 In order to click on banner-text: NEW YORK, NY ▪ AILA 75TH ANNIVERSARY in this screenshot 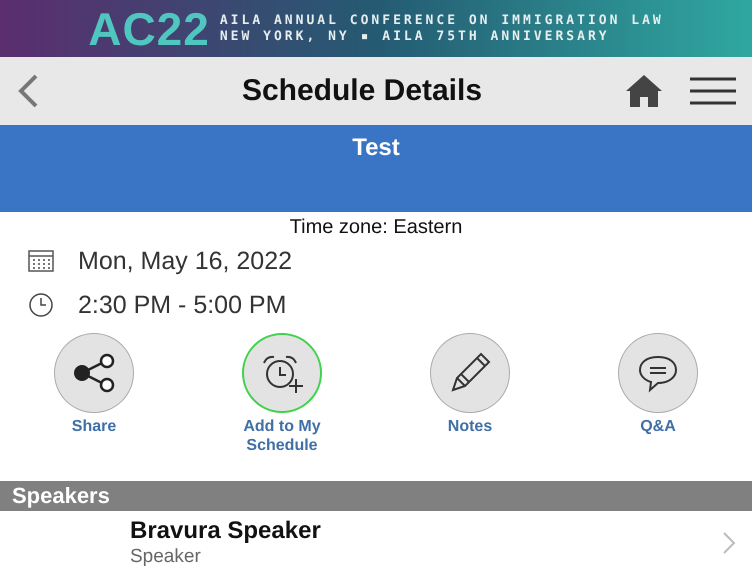, I will do `click(415, 36)`.